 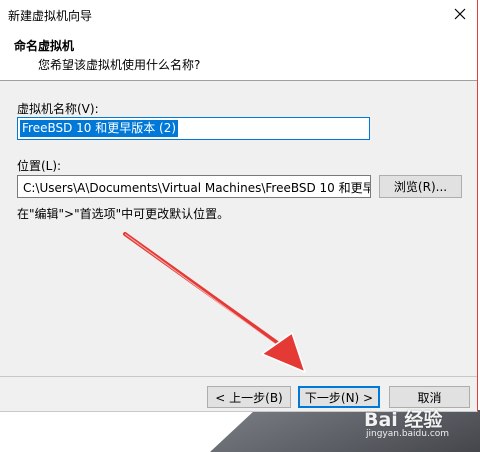 What do you see at coordinates (99, 128) in the screenshot?
I see `vm-name-selected-text: FreeBSD 10 和更早版本 (2)` at bounding box center [99, 128].